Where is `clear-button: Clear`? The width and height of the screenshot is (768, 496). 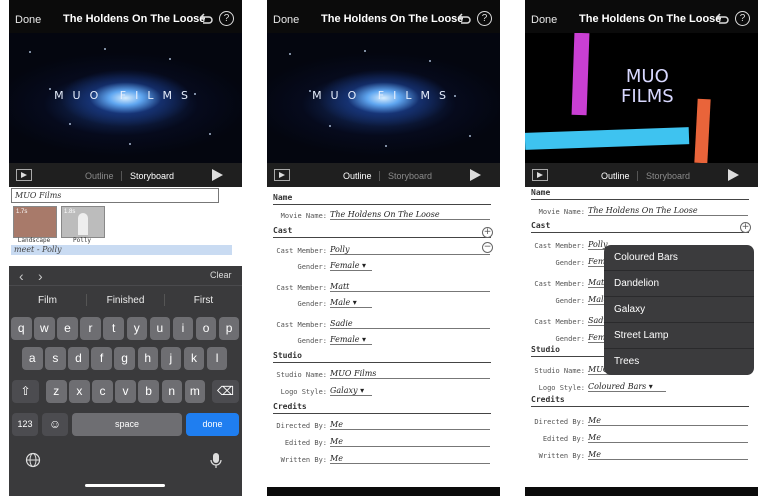 clear-button: Clear is located at coordinates (221, 275).